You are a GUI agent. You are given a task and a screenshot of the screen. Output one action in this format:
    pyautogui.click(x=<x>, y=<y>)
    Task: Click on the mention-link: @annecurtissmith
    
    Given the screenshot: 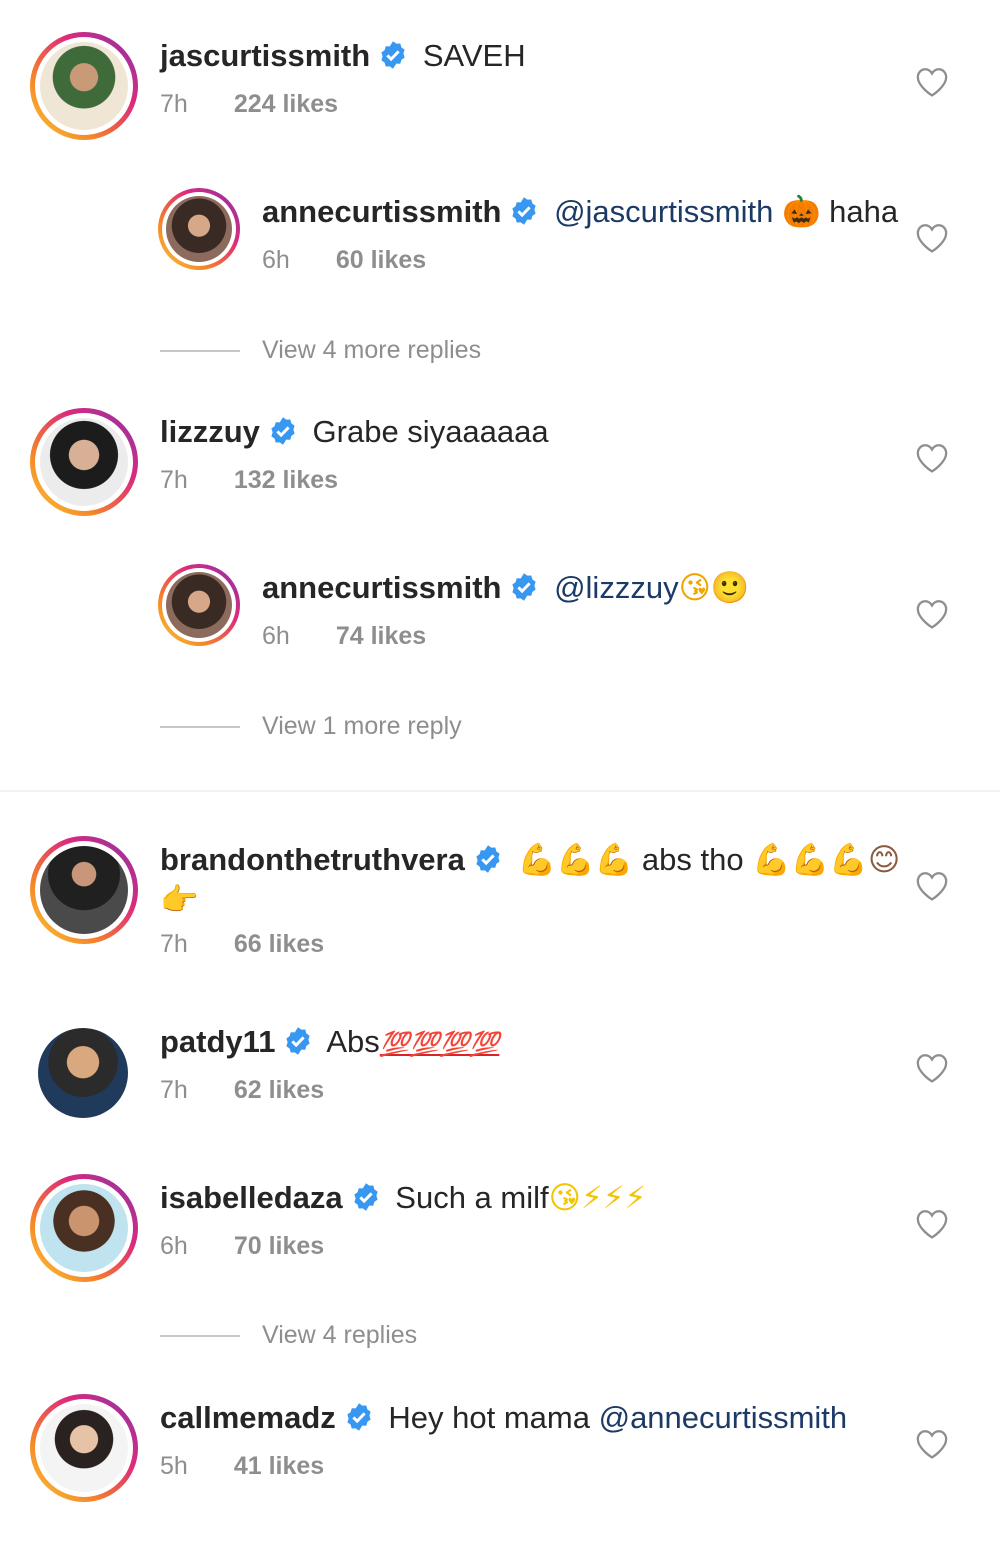 What is the action you would take?
    pyautogui.click(x=723, y=1417)
    